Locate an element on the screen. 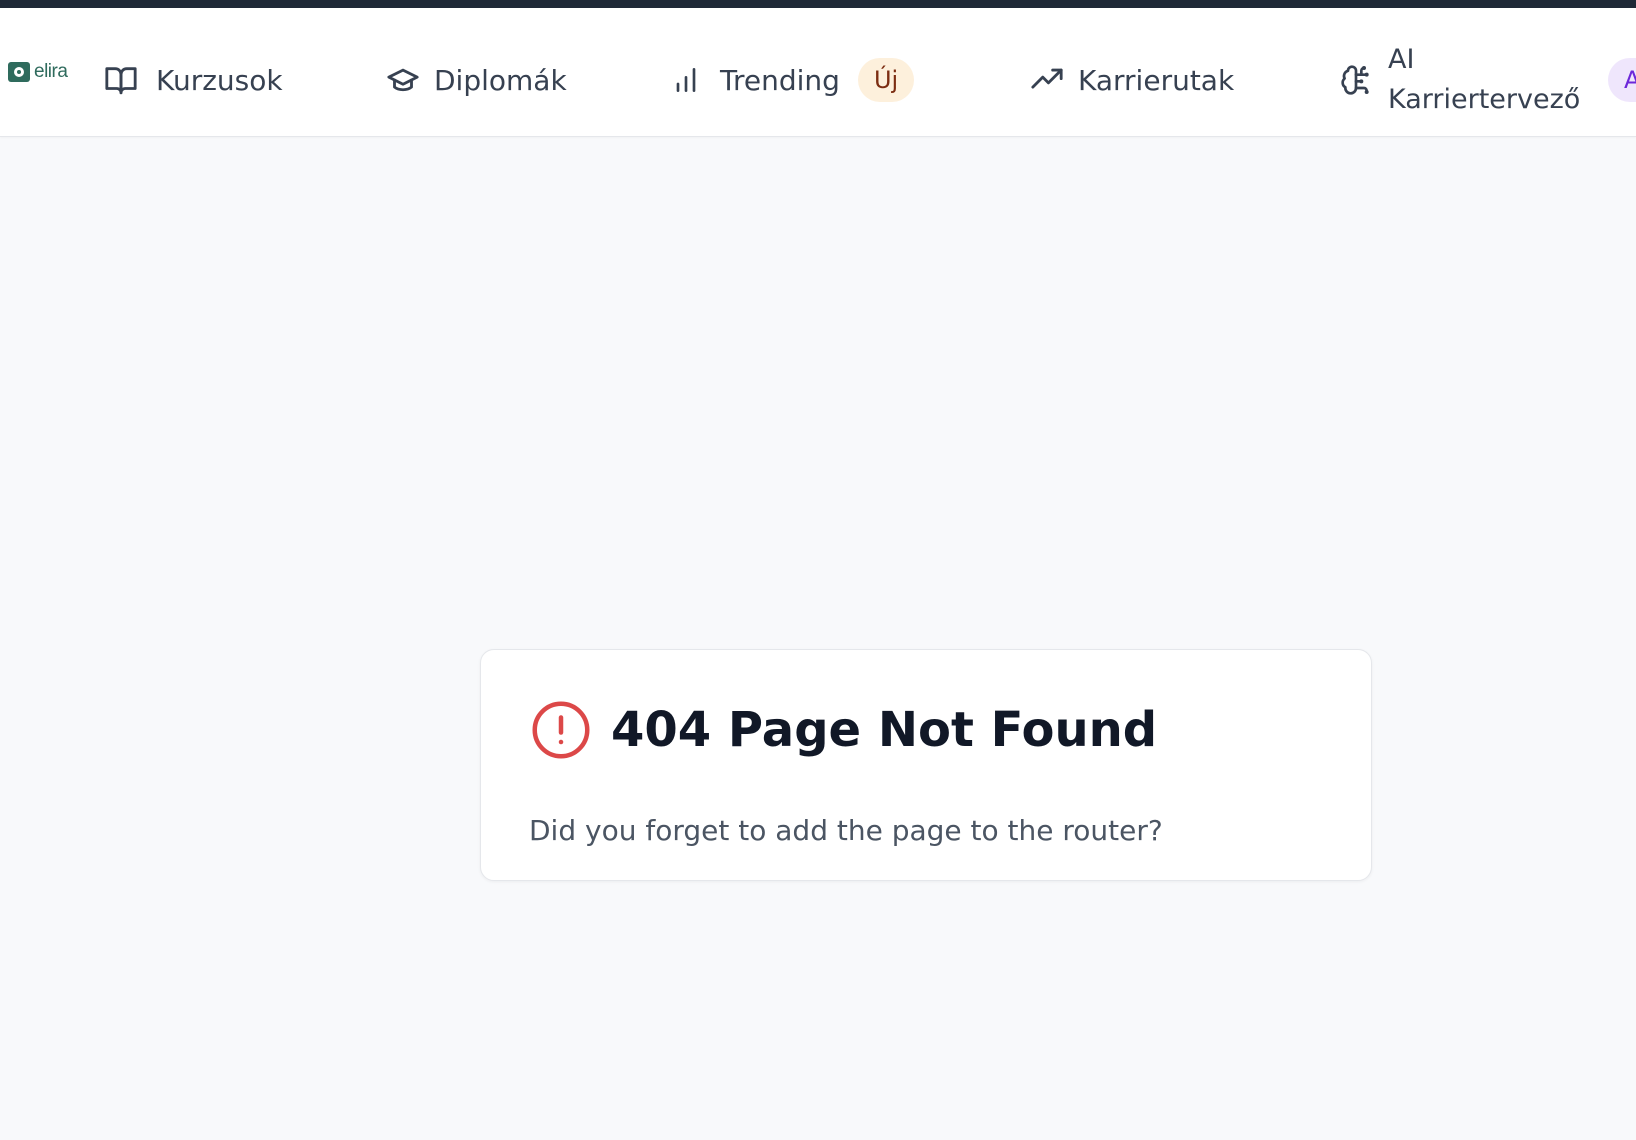  book-open-icon is located at coordinates (121, 81).